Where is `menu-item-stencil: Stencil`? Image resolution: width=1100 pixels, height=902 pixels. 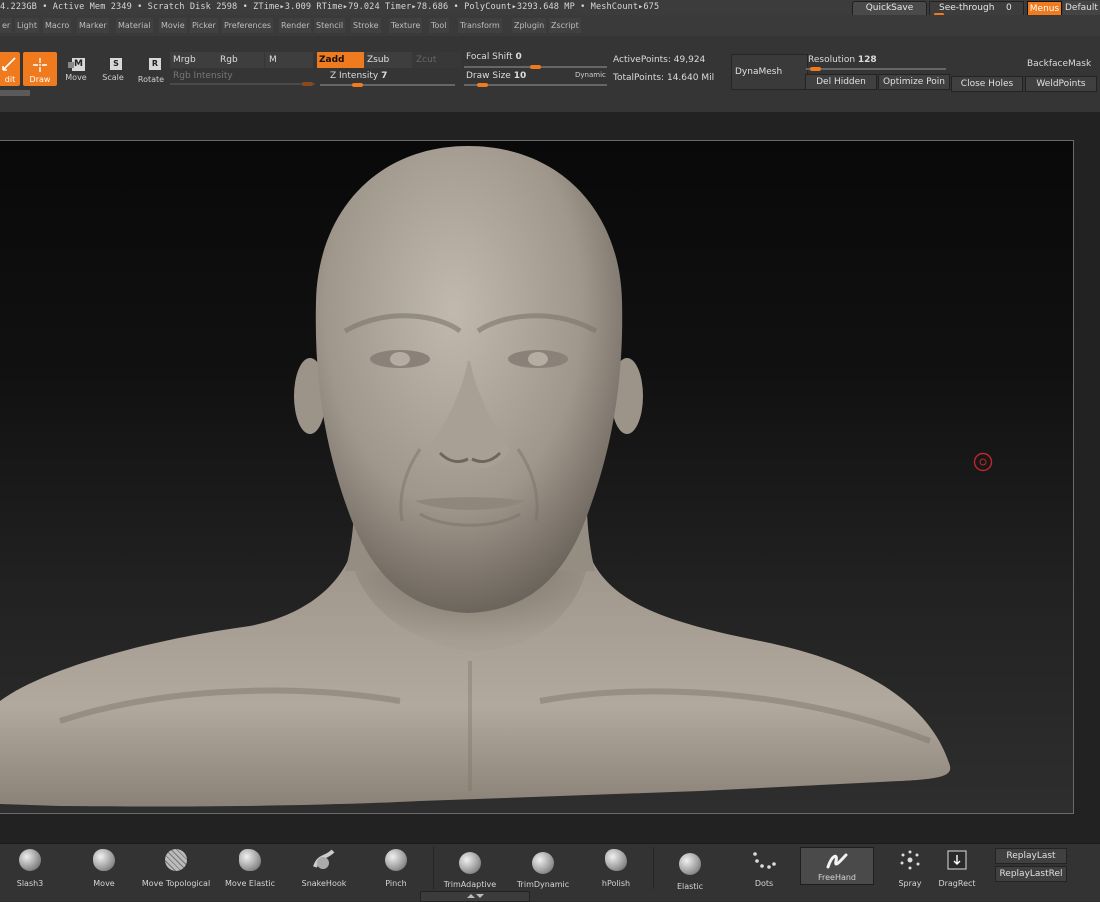 menu-item-stencil: Stencil is located at coordinates (330, 25).